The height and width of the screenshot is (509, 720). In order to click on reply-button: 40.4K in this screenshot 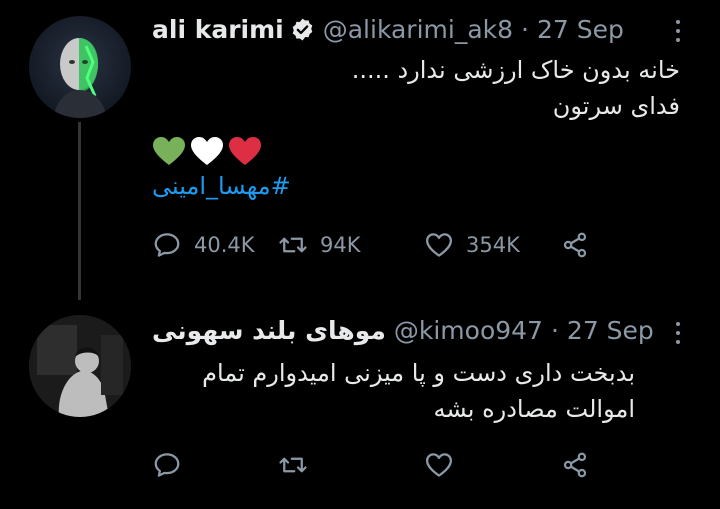, I will do `click(215, 245)`.